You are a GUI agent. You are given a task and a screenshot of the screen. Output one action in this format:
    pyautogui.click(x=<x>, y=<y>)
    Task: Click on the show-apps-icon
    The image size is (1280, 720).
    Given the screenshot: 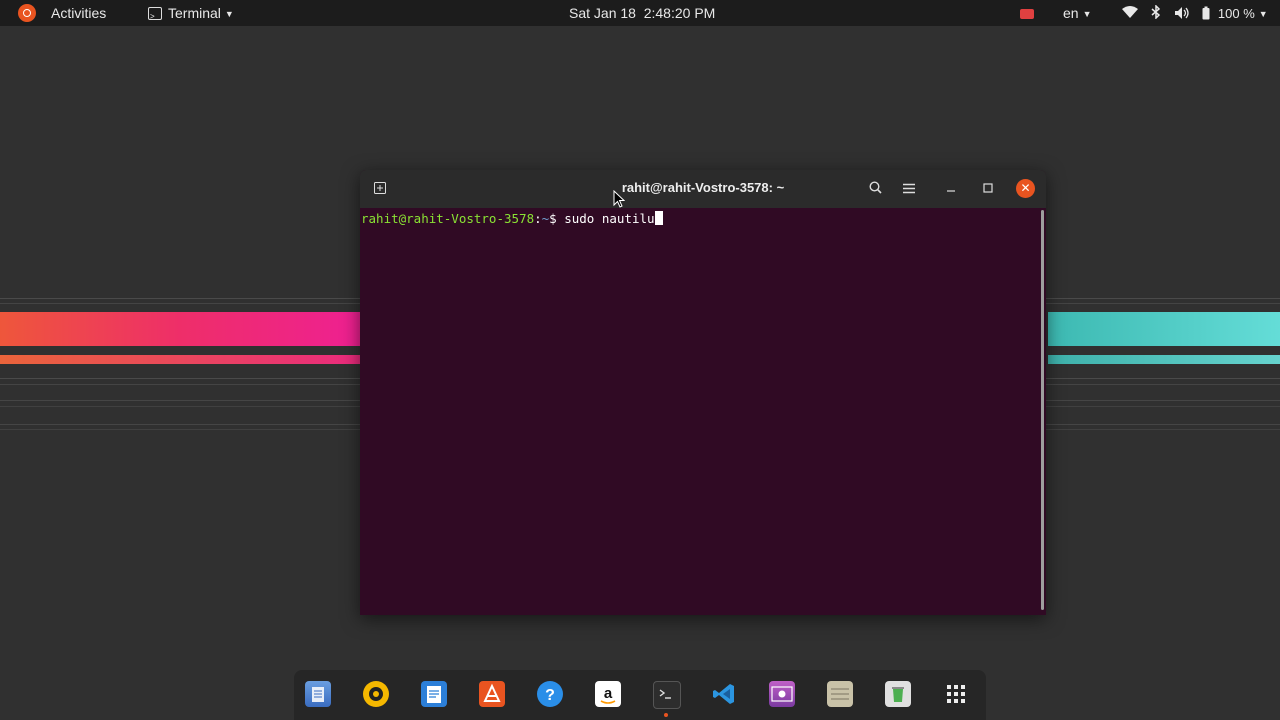 What is the action you would take?
    pyautogui.click(x=956, y=694)
    